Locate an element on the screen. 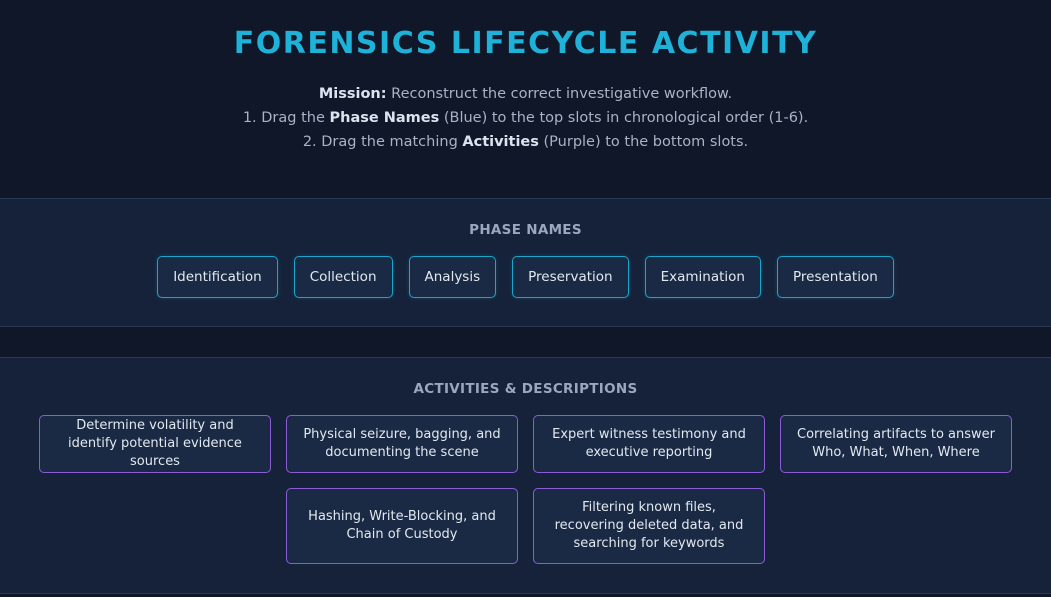 This screenshot has width=1051, height=597. step-2-prefix: 2. Drag the matching is located at coordinates (382, 142).